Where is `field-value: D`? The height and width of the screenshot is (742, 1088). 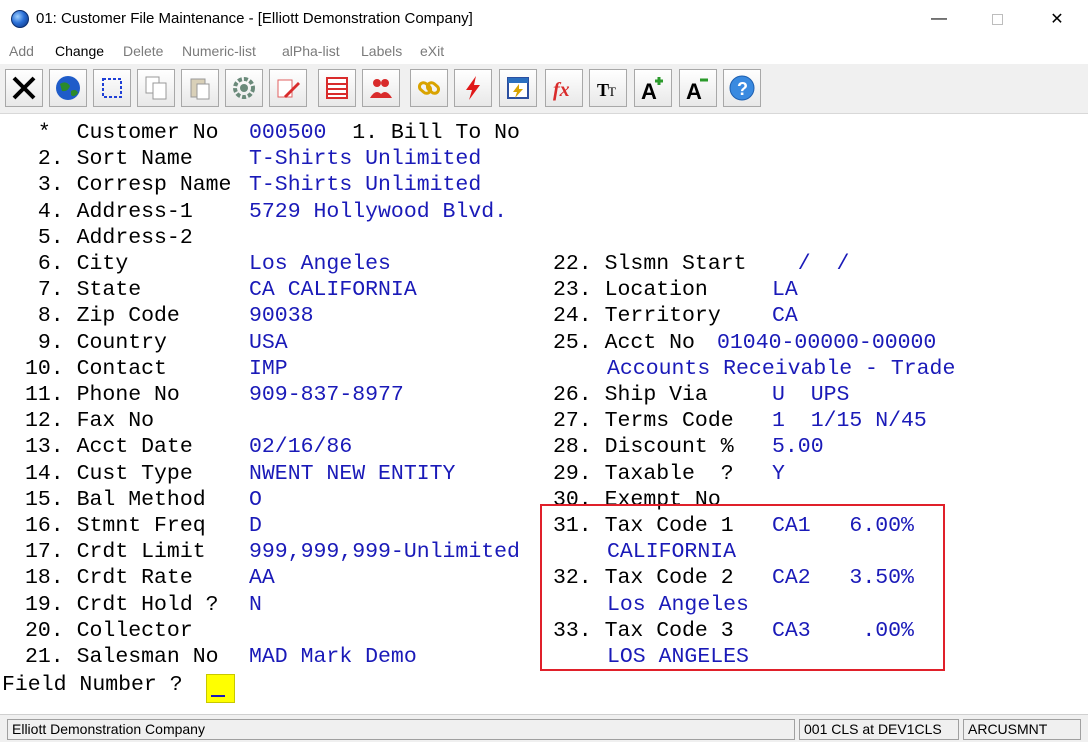
field-value: D is located at coordinates (255, 526).